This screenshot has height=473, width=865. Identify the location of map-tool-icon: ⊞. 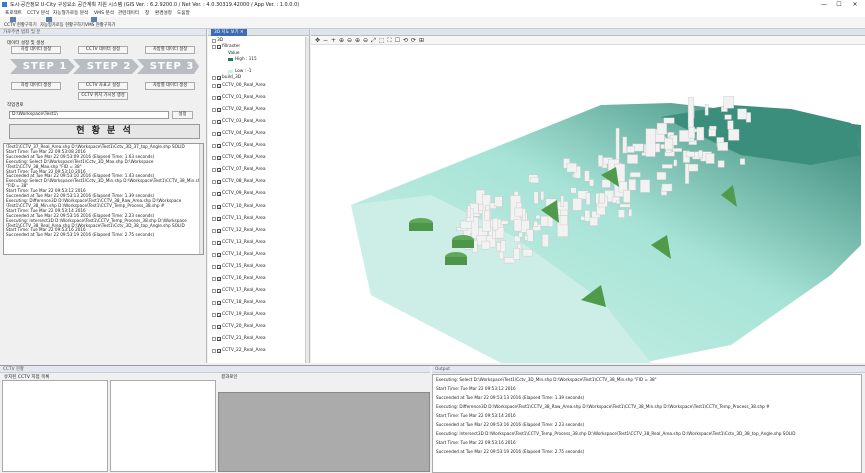
(421, 40).